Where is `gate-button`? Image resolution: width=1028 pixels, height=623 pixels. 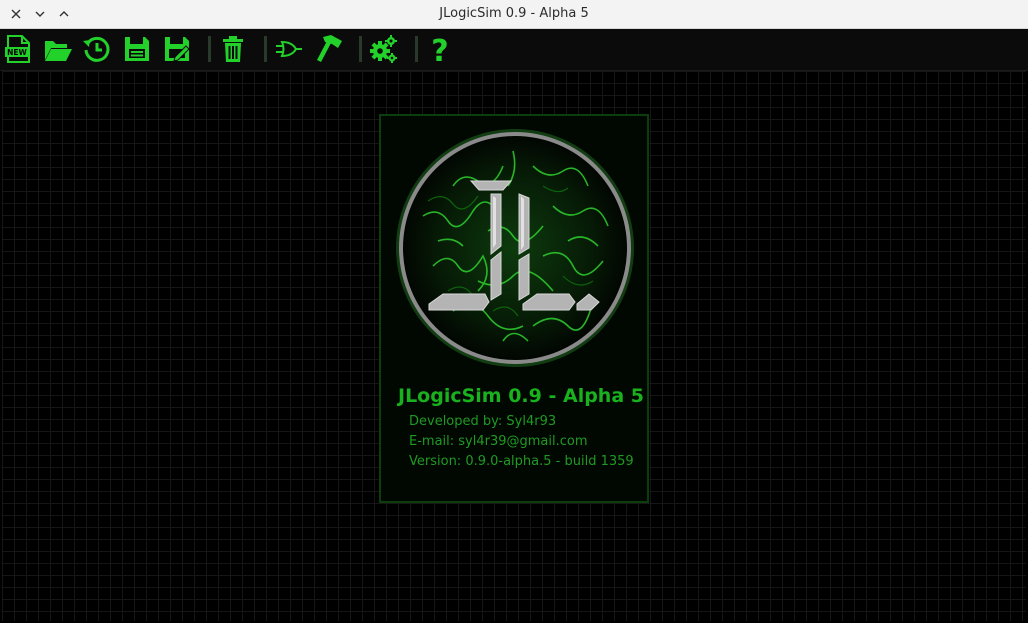 gate-button is located at coordinates (289, 49).